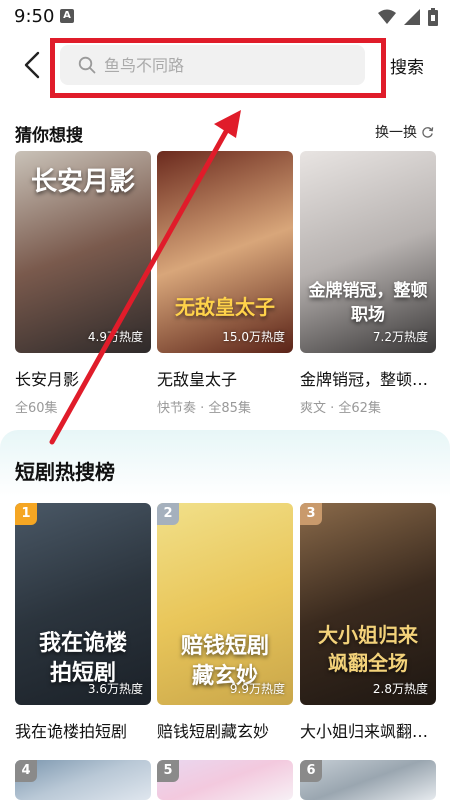 This screenshot has height=800, width=450. What do you see at coordinates (115, 337) in the screenshot?
I see `heat-count: 4.9万热度` at bounding box center [115, 337].